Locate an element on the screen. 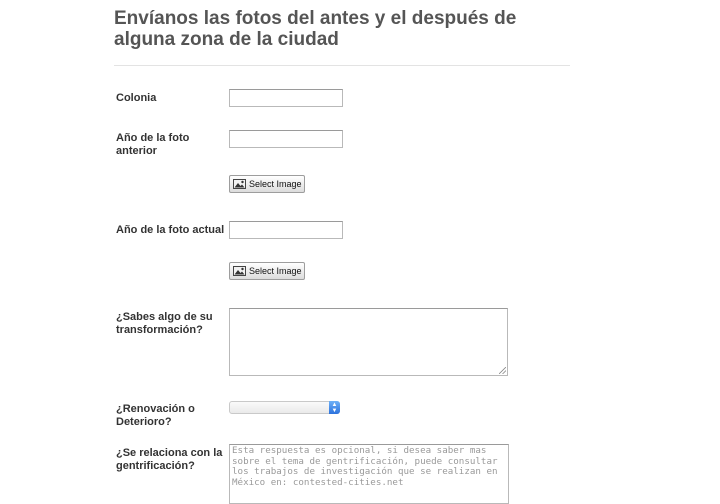 The image size is (720, 504). anio-actual-label: Año de la foto actual is located at coordinates (170, 230).